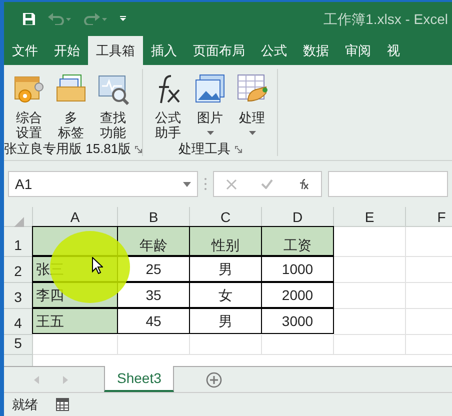  What do you see at coordinates (68, 149) in the screenshot?
I see `group-label: 张立良专用版 15.81版` at bounding box center [68, 149].